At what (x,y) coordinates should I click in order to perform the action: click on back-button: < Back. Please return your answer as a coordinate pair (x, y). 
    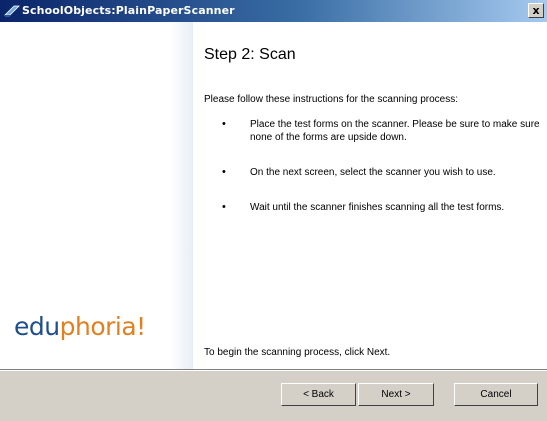
    Looking at the image, I should click on (318, 394).